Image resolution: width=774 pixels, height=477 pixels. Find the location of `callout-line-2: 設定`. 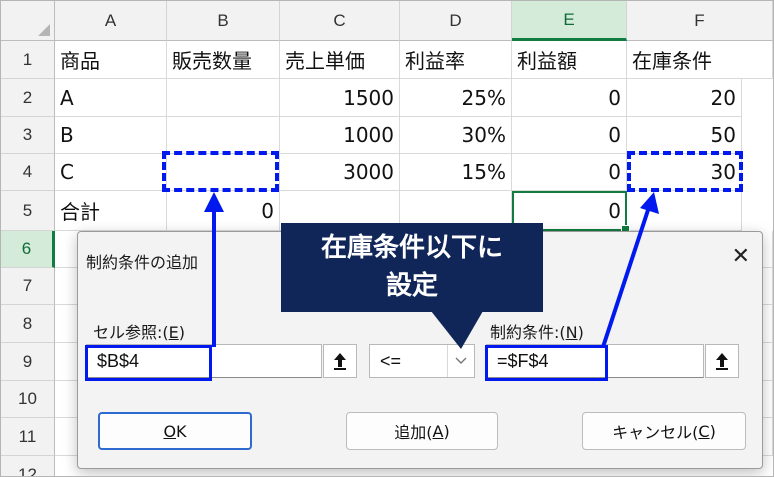

callout-line-2: 設定 is located at coordinates (411, 286).